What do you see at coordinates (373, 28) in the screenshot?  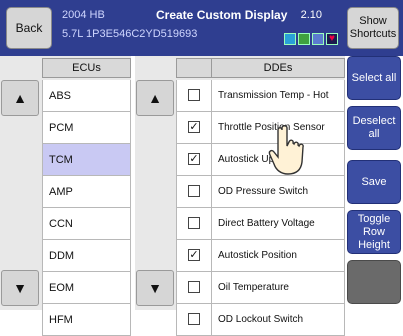 I see `show-shortcuts-button: Show Shortcuts` at bounding box center [373, 28].